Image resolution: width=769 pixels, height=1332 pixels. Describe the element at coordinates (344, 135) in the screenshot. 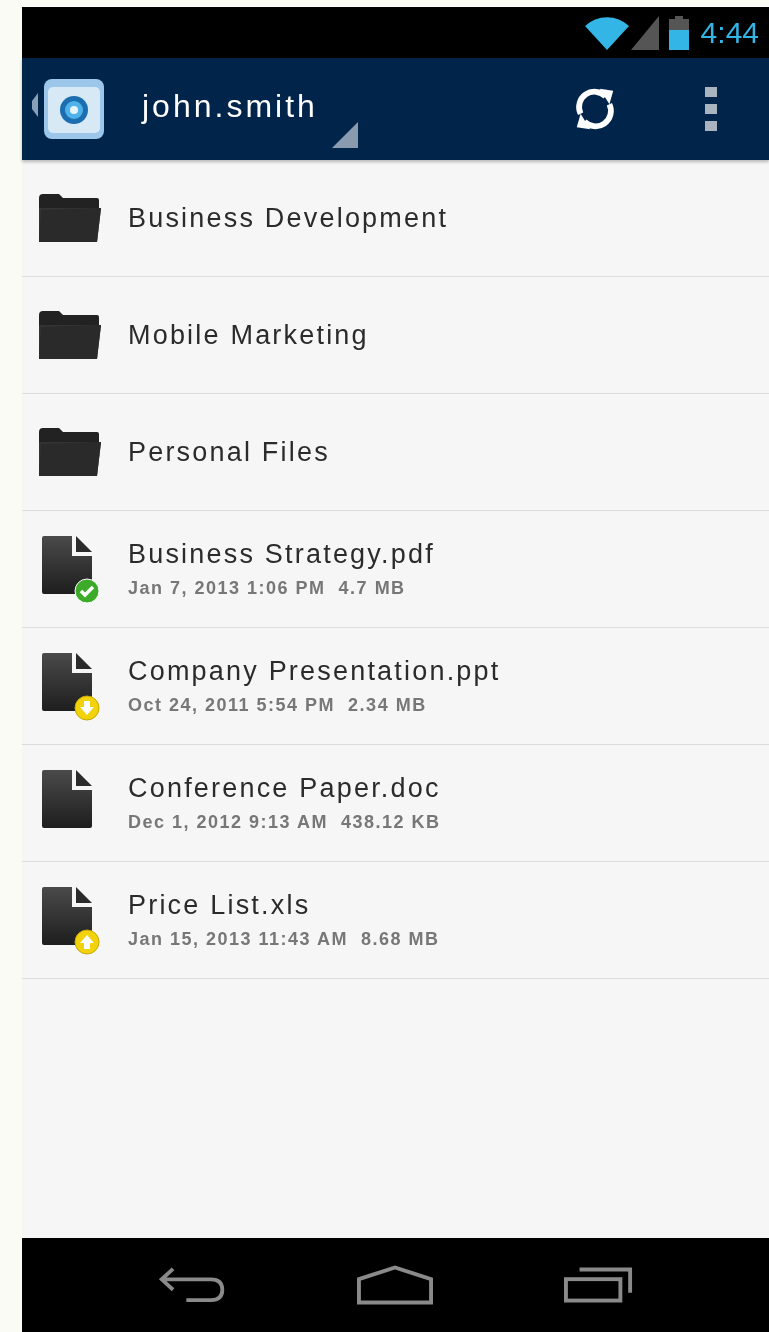

I see `dropdown-triangle-icon` at that location.